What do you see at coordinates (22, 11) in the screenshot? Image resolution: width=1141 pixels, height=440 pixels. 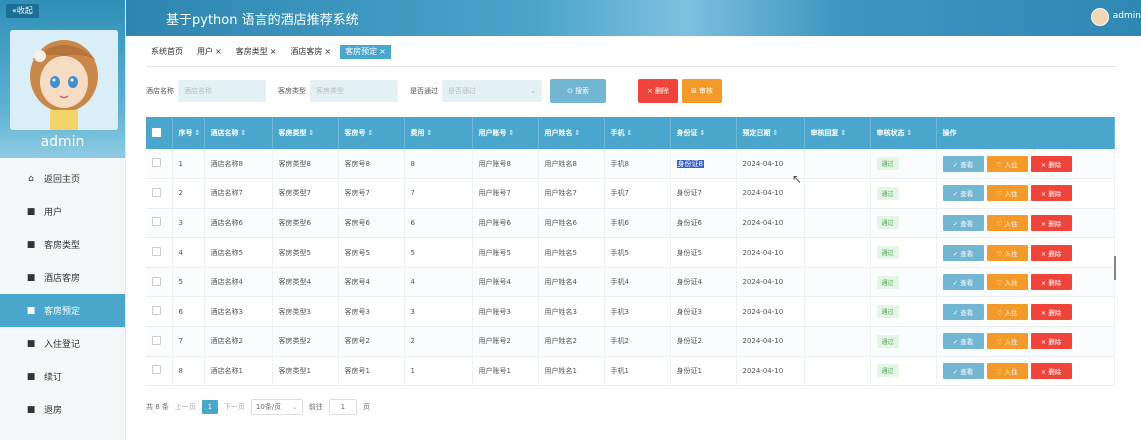 I see `collapse-button: «收起` at bounding box center [22, 11].